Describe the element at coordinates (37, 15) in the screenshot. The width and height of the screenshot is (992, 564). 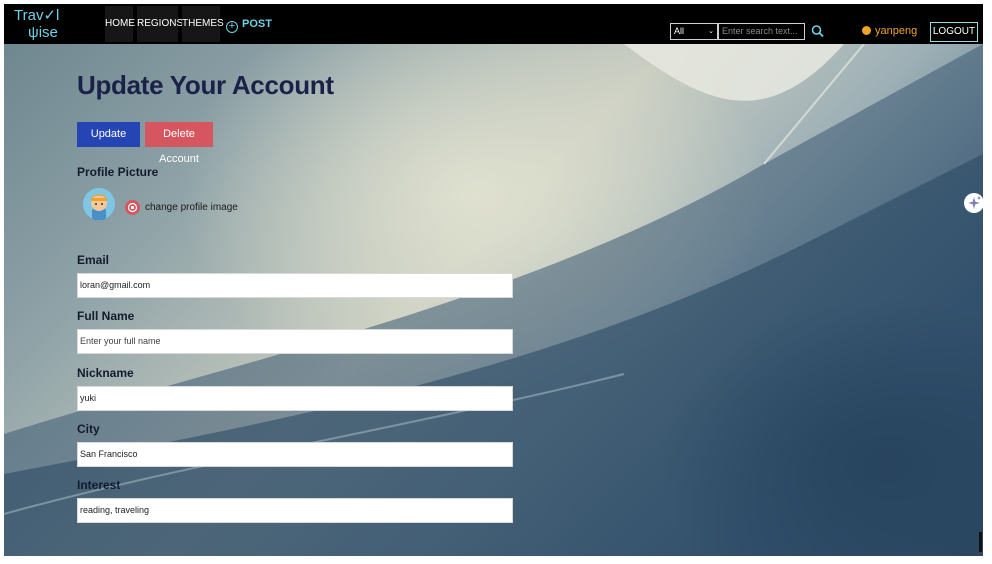
I see `logo-line-1: Trav✓l` at that location.